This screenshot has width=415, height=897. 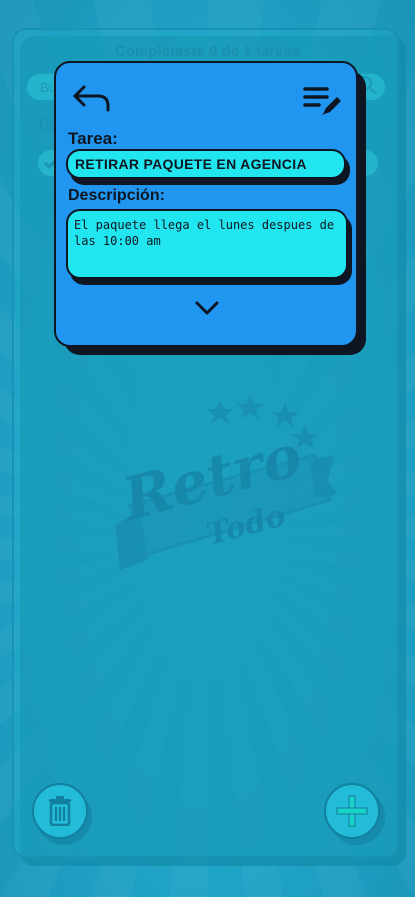 I want to click on delete-button, so click(x=60, y=811).